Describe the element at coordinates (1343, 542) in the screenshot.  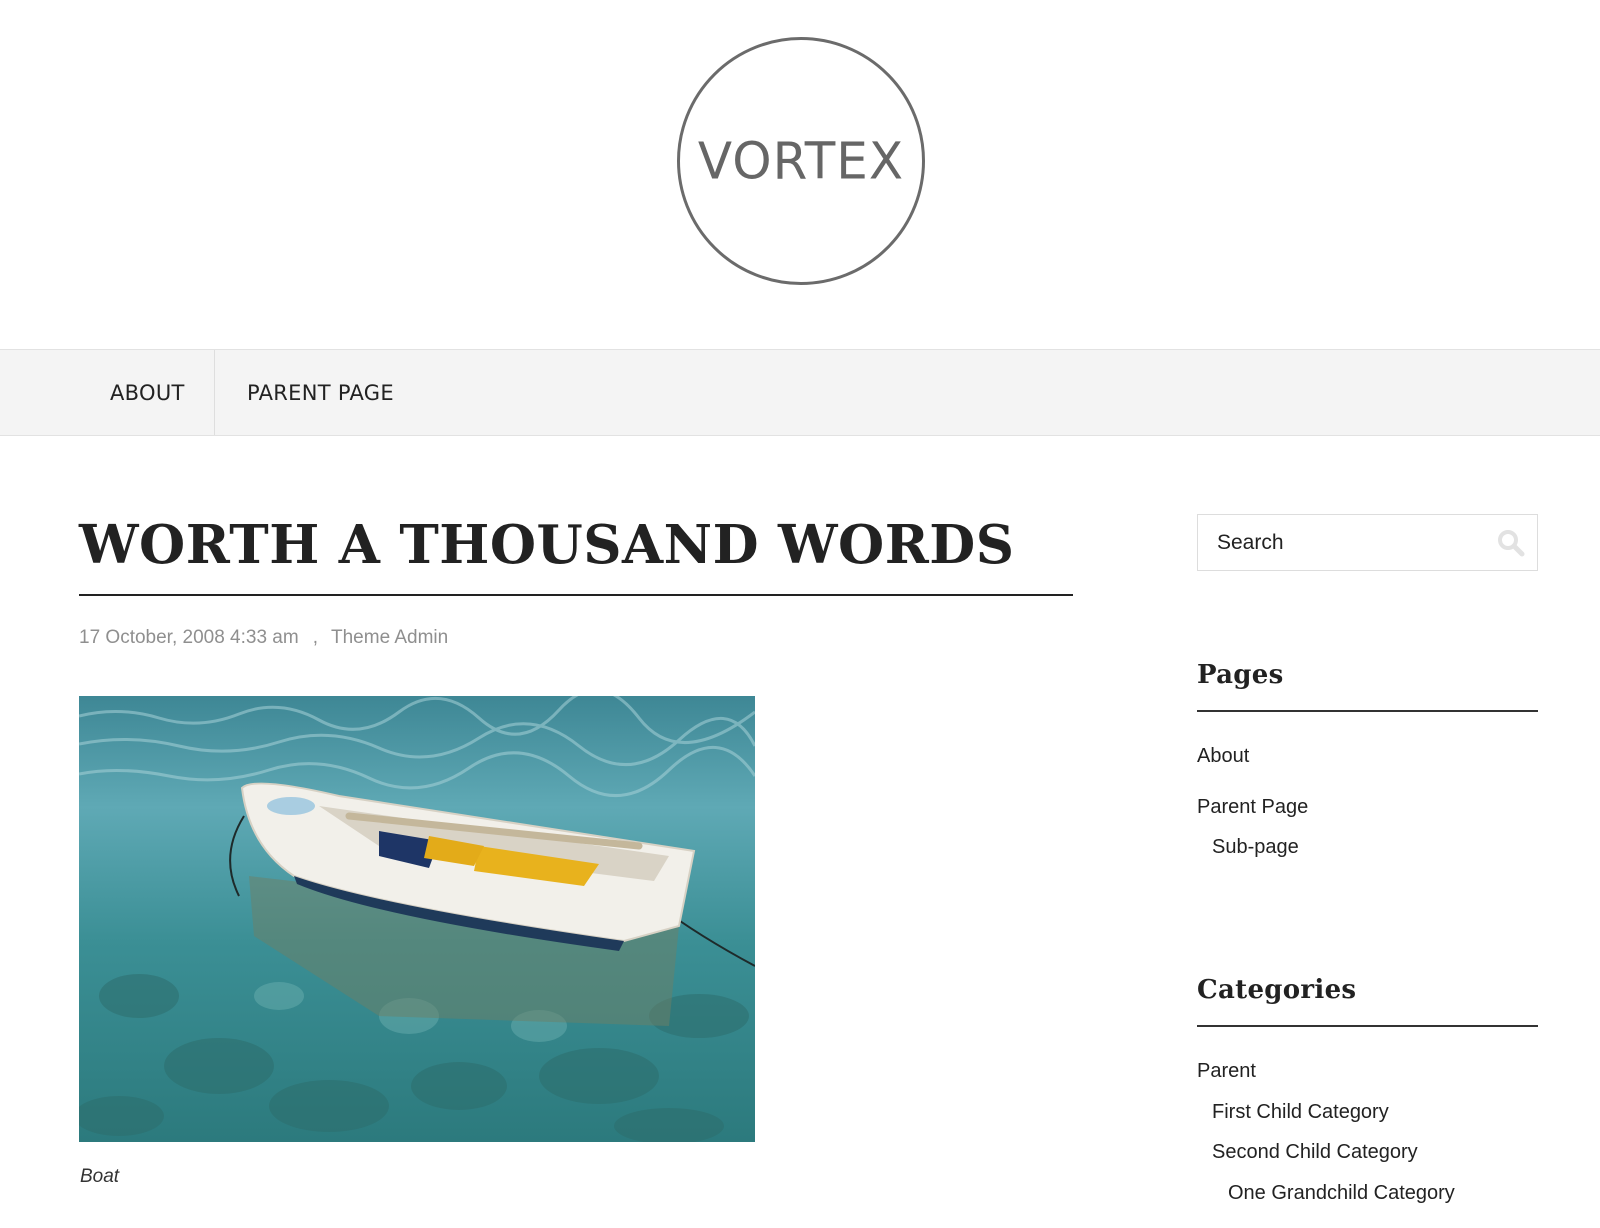
I see `search-input` at that location.